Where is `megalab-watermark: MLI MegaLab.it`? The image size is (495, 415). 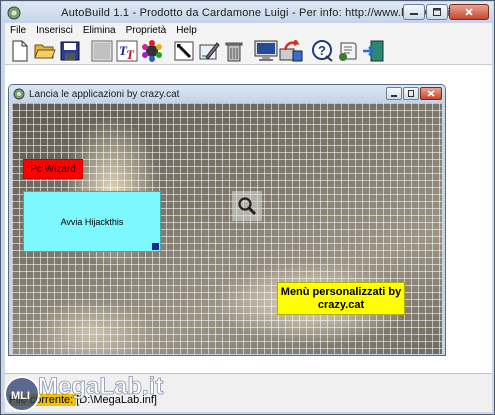
megalab-watermark: MLI MegaLab.it is located at coordinates (84, 392).